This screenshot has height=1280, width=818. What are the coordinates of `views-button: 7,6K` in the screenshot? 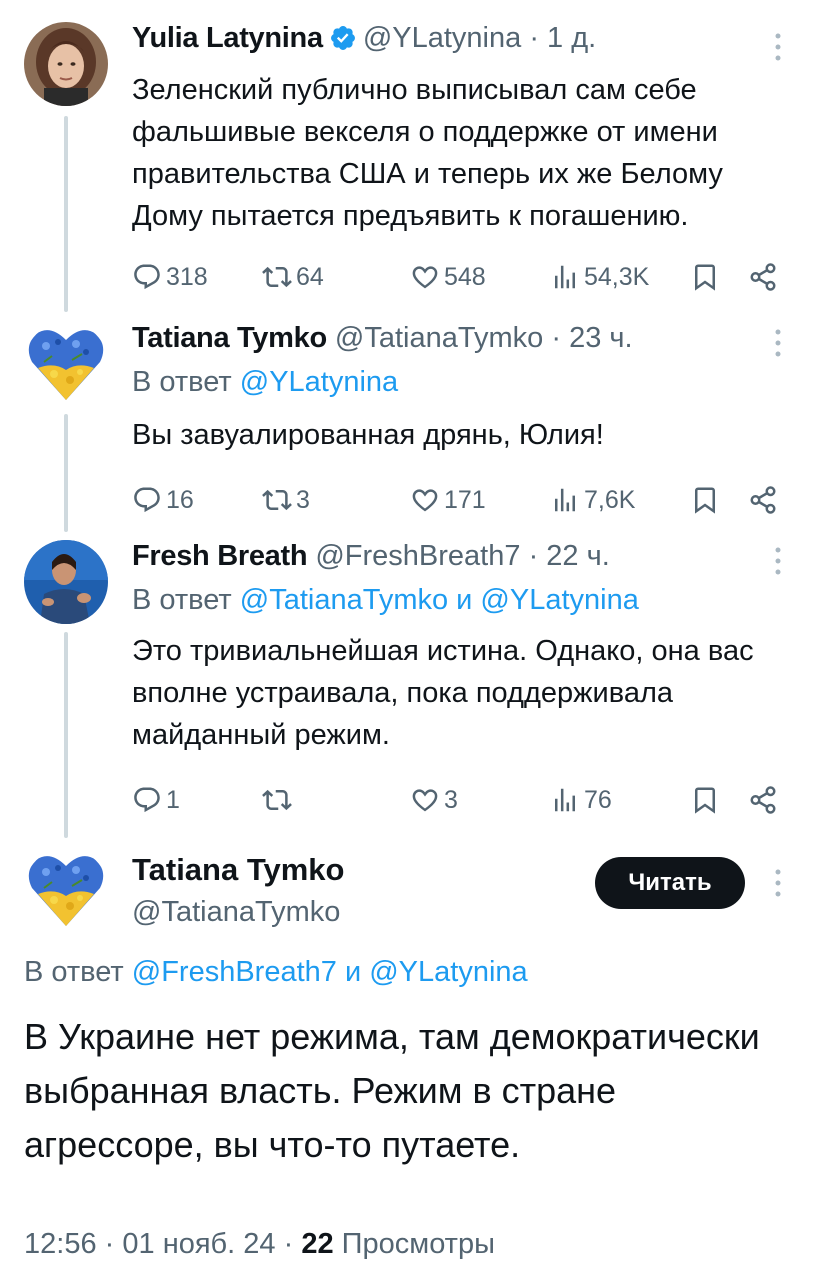 It's located at (592, 500).